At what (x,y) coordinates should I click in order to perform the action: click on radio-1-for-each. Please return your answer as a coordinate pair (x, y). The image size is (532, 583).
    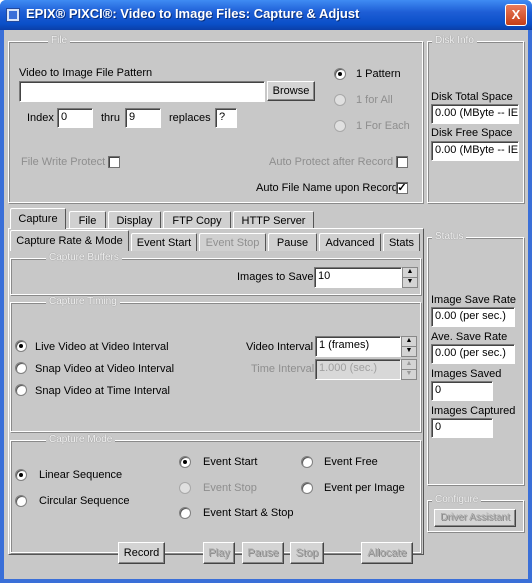
    Looking at the image, I should click on (340, 126).